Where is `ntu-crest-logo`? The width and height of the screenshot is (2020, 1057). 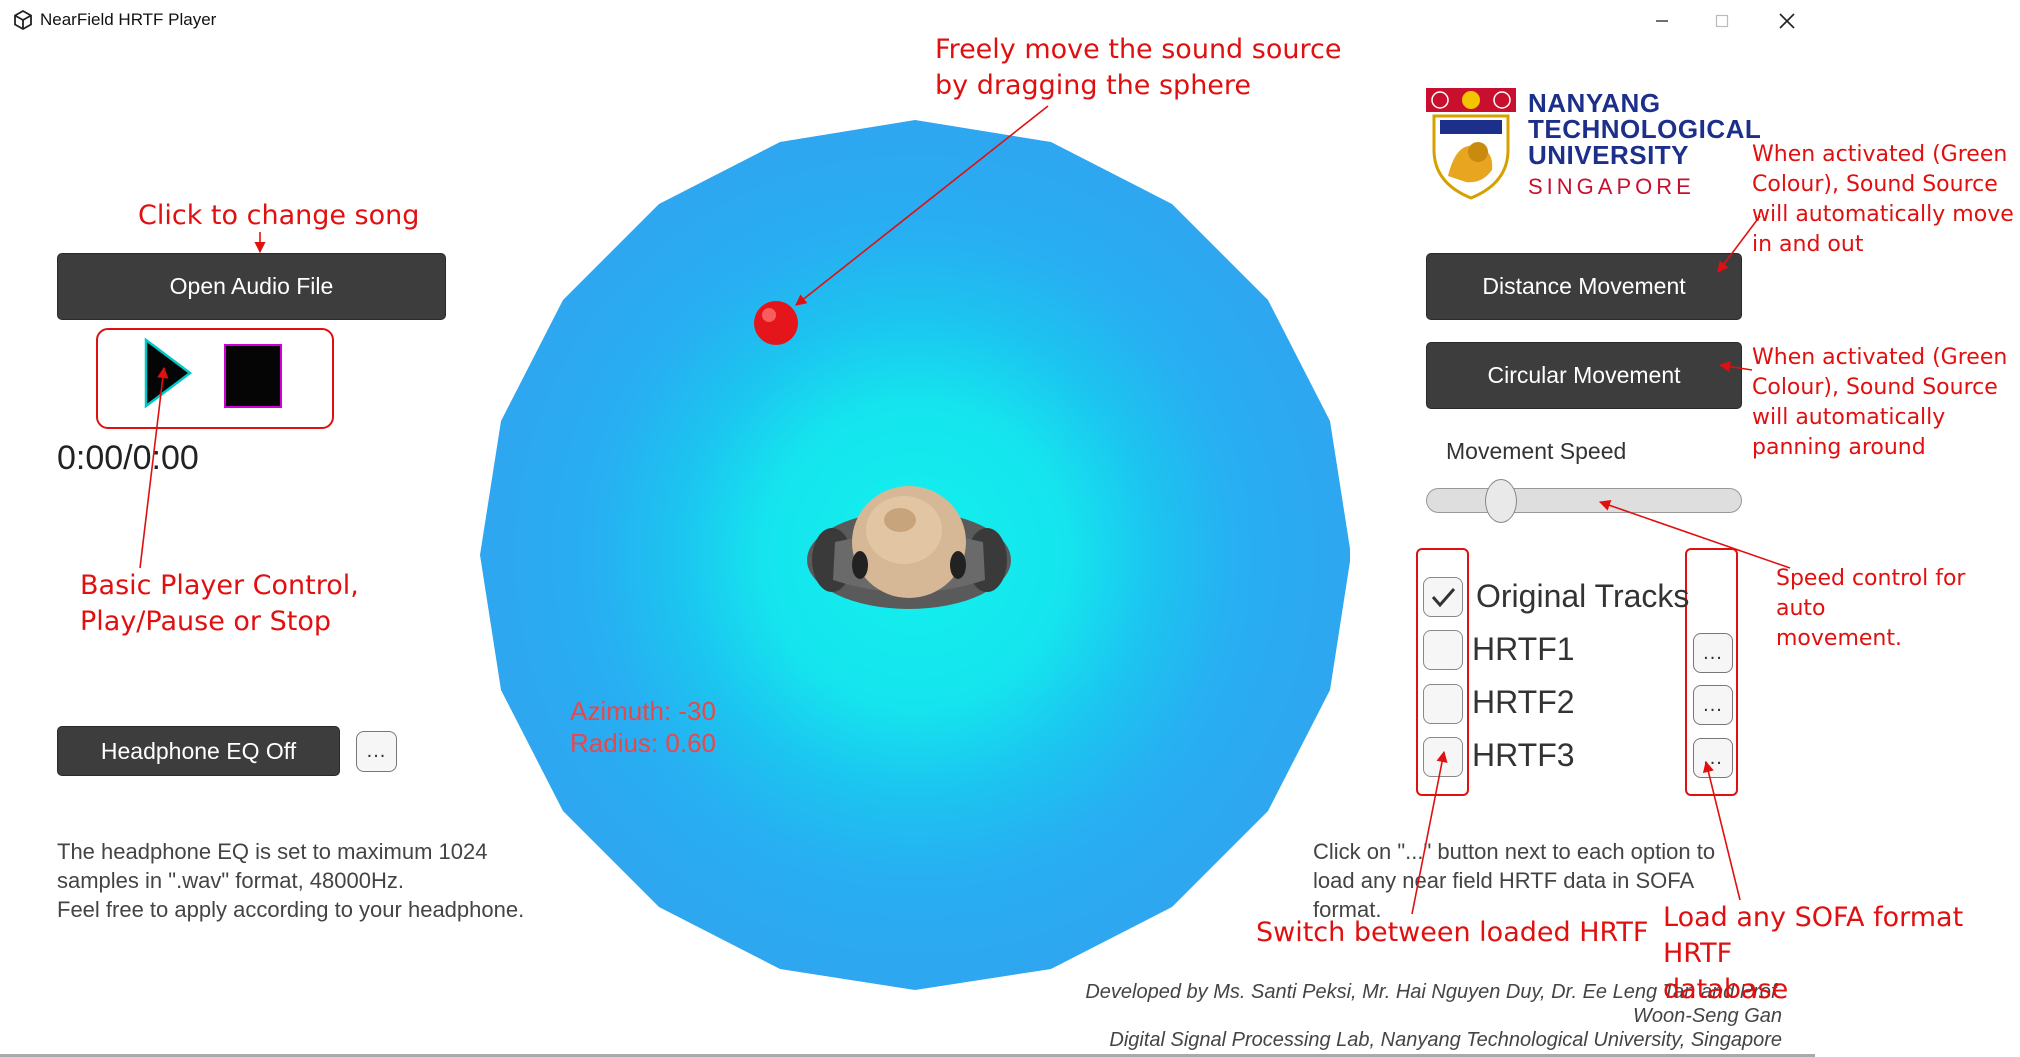 ntu-crest-logo is located at coordinates (1471, 144).